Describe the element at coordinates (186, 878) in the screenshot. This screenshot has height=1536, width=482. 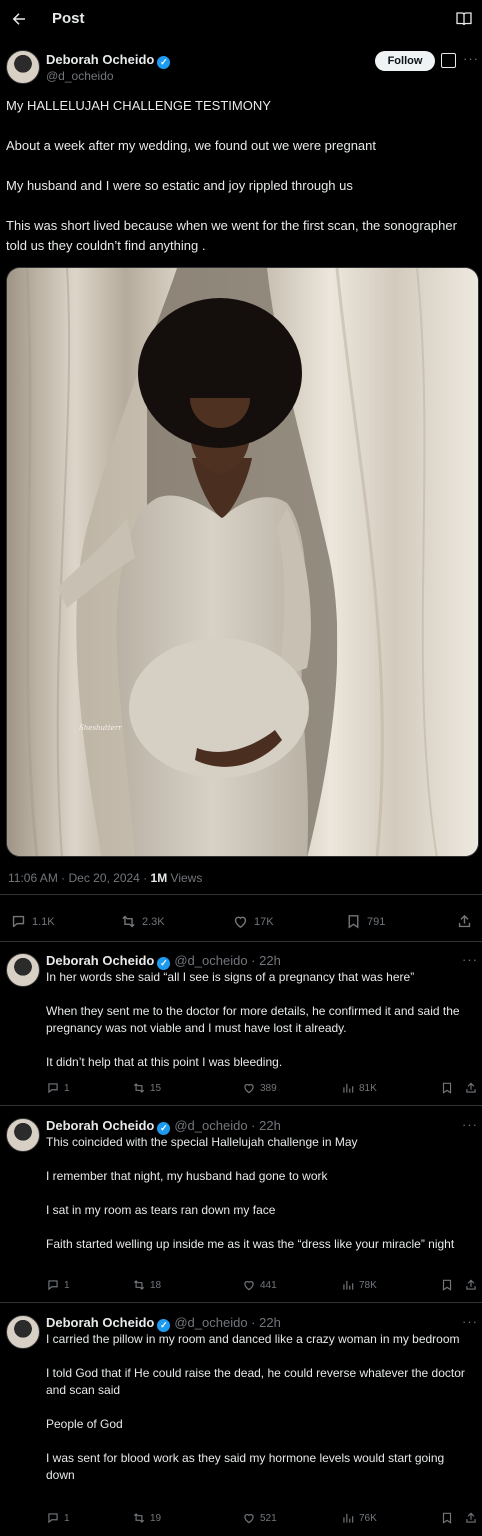
I see `views-label: Views` at that location.